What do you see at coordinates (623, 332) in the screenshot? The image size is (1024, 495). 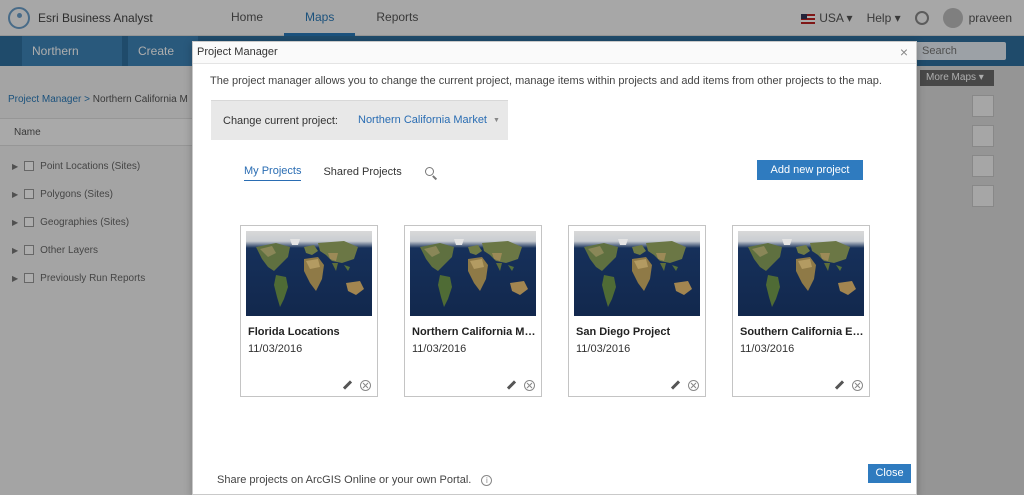 I see `project-title: San Diego Project` at bounding box center [623, 332].